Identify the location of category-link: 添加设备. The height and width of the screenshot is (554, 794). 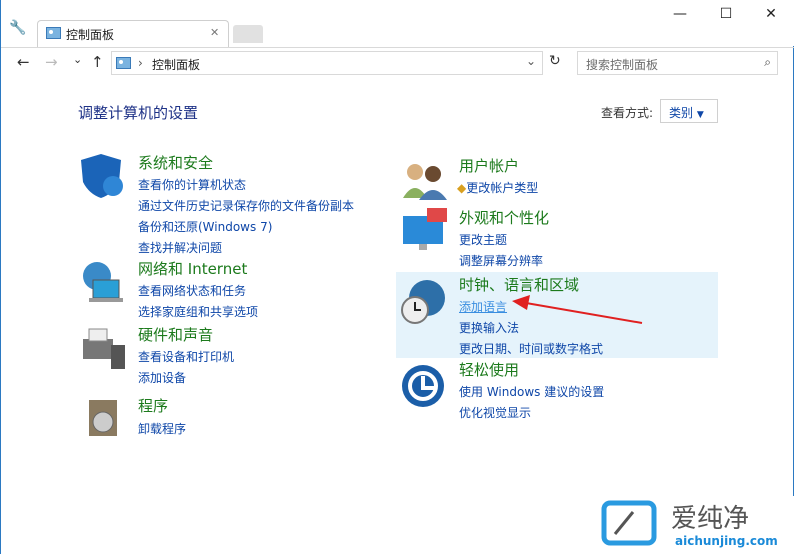
(186, 377).